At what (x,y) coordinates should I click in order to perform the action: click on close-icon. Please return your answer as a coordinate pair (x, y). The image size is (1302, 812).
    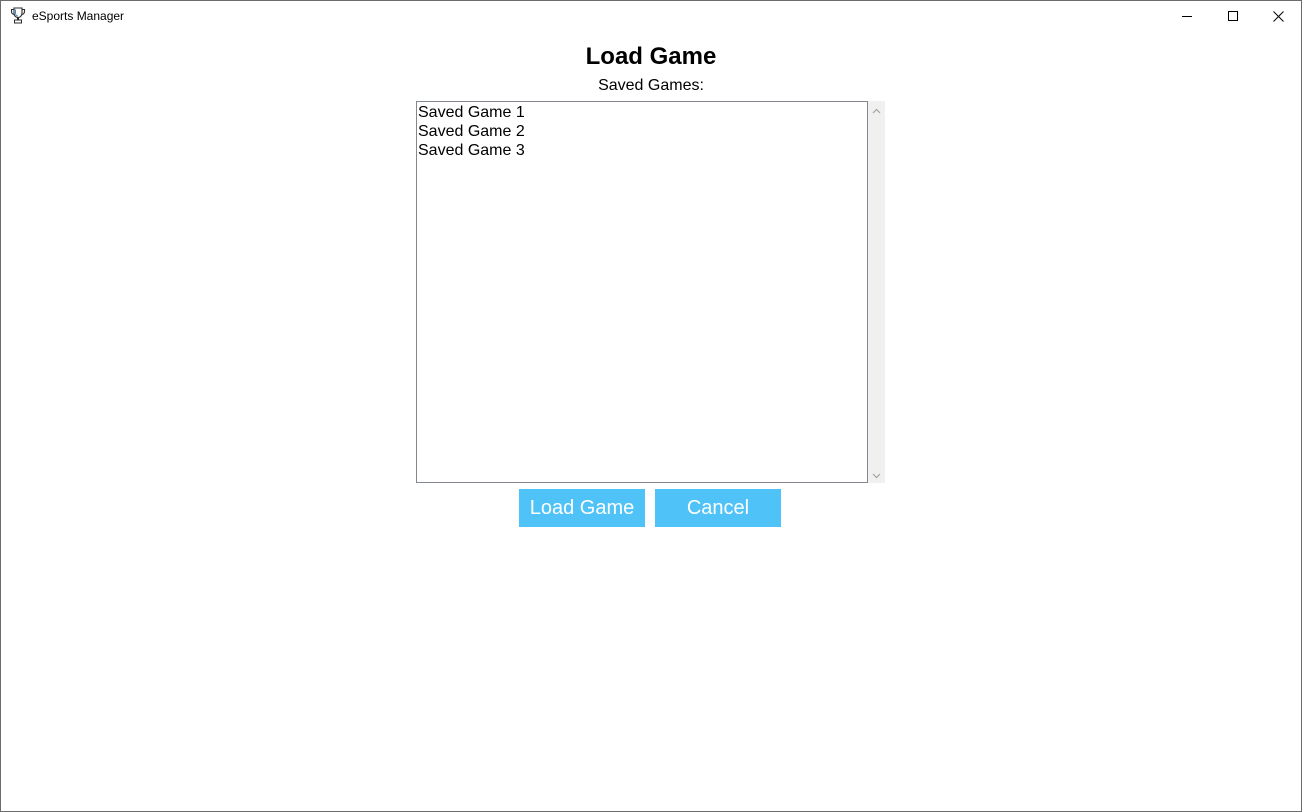
    Looking at the image, I should click on (1278, 16).